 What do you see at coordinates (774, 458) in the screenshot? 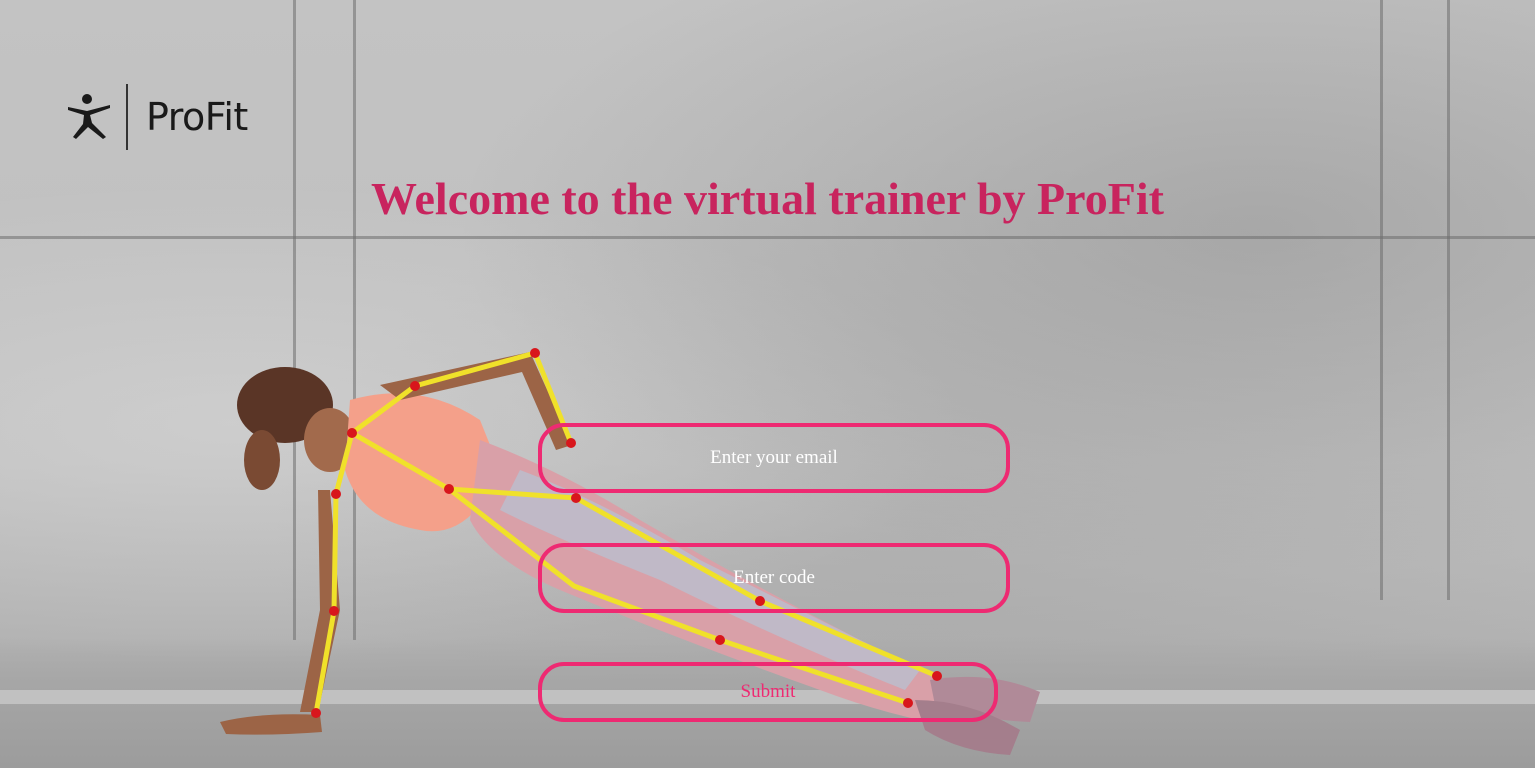
I see `email-input` at bounding box center [774, 458].